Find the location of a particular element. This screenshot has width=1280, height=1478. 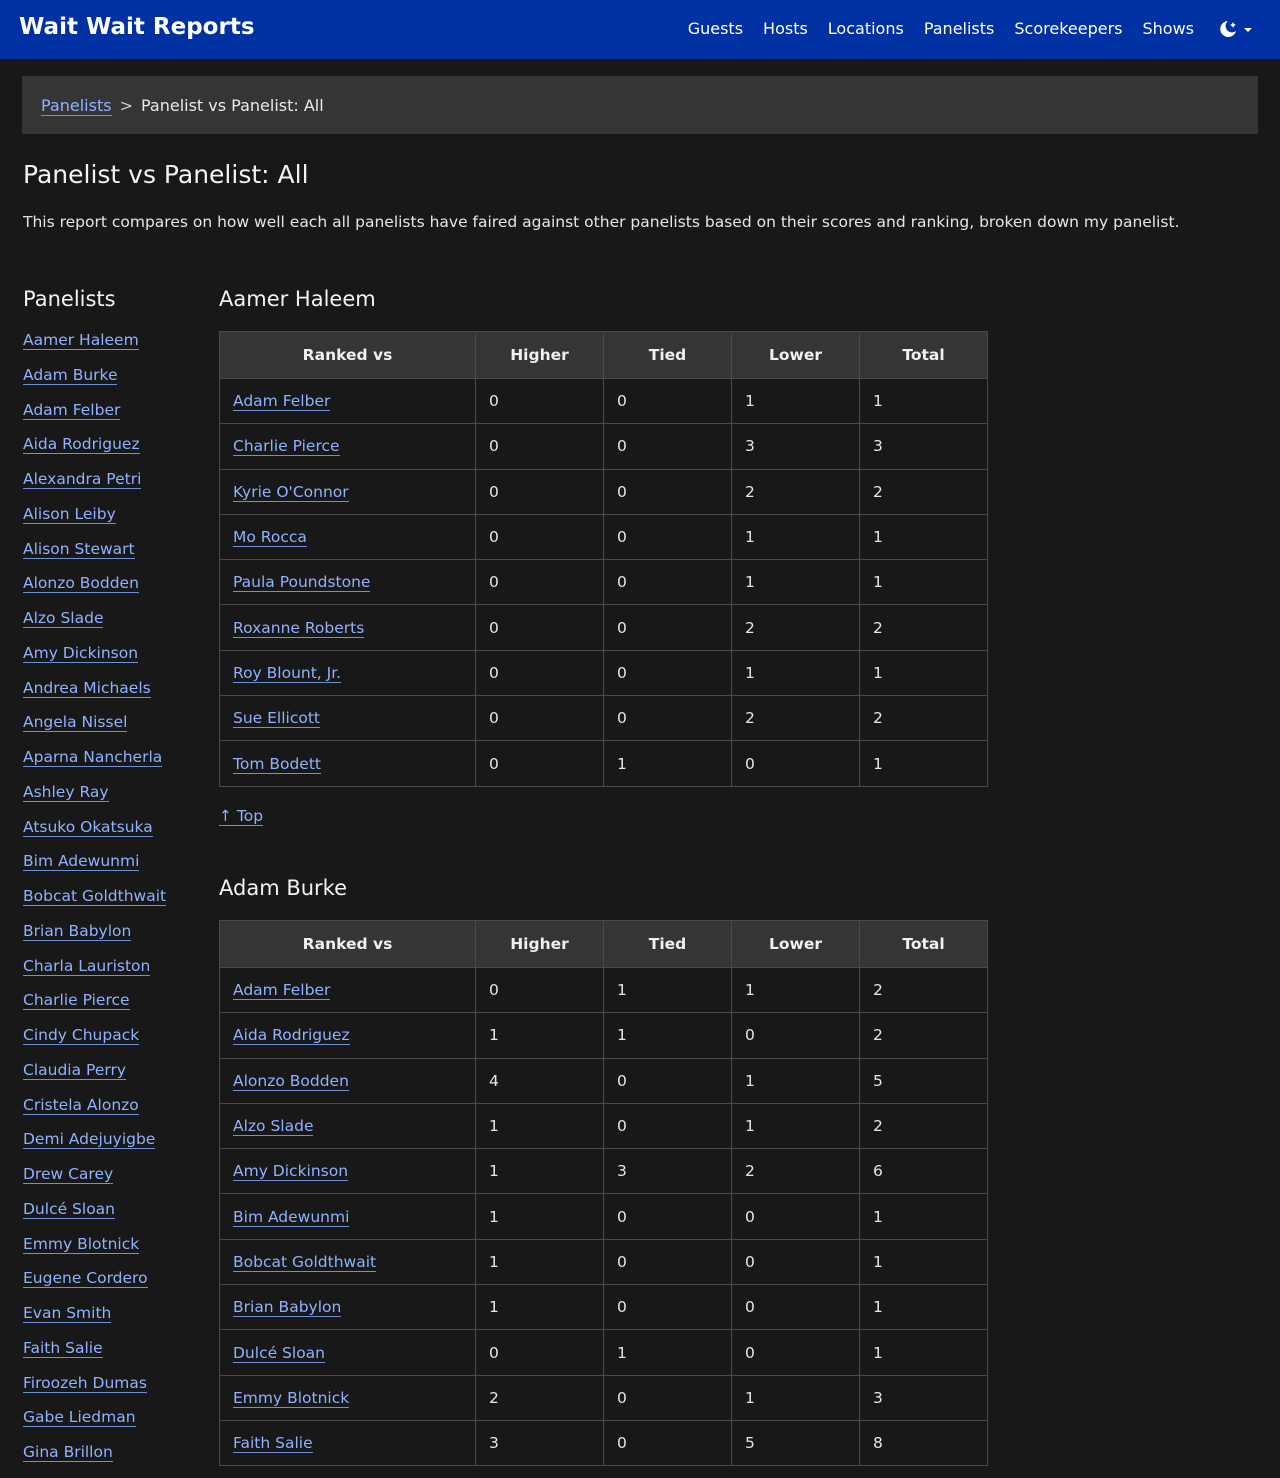

nav-link-hosts: Hosts is located at coordinates (785, 28).